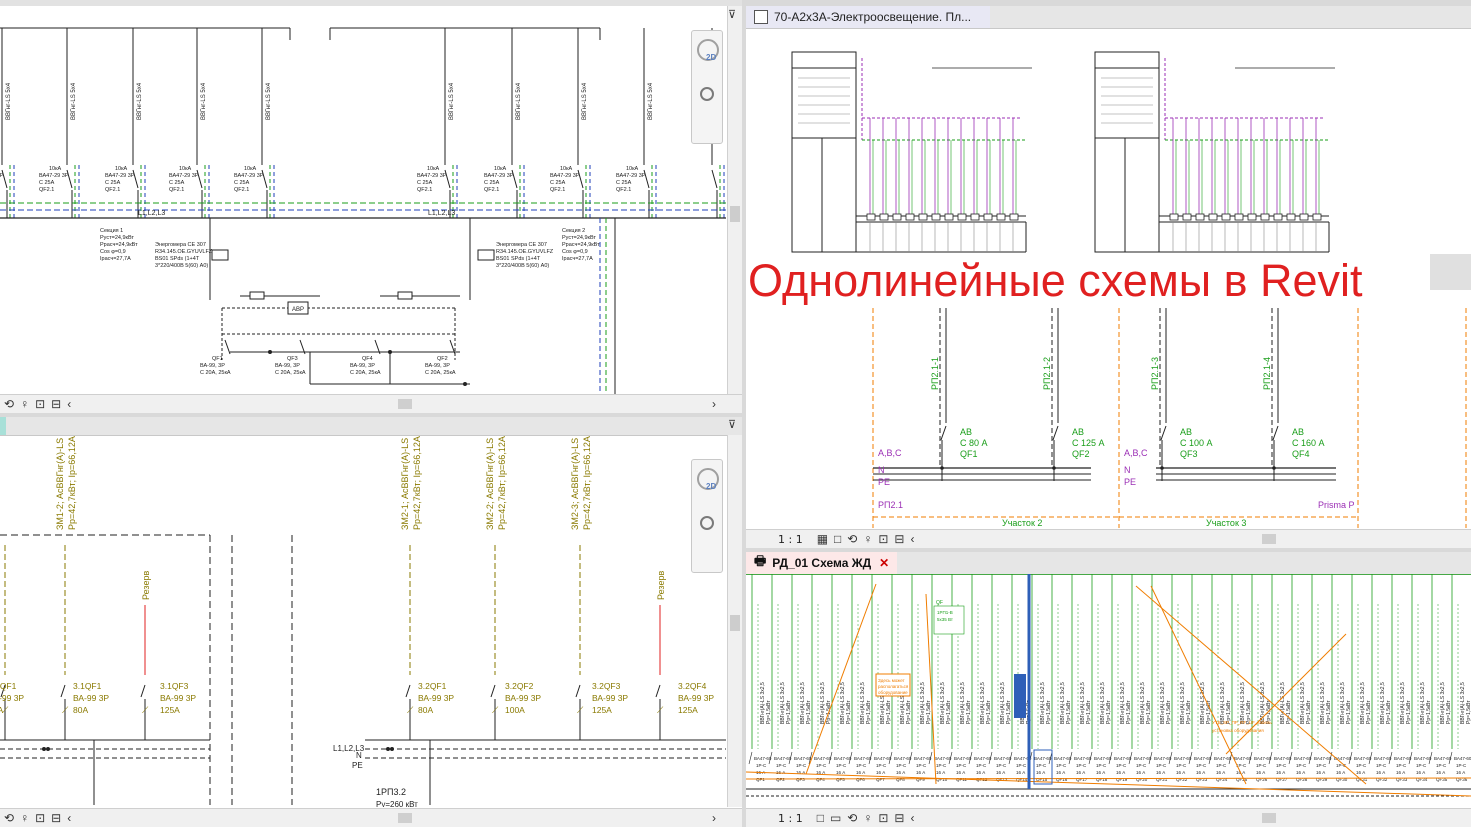 The width and height of the screenshot is (1471, 827). What do you see at coordinates (432, 686) in the screenshot?
I see `breaker-name: 3.2QF1` at bounding box center [432, 686].